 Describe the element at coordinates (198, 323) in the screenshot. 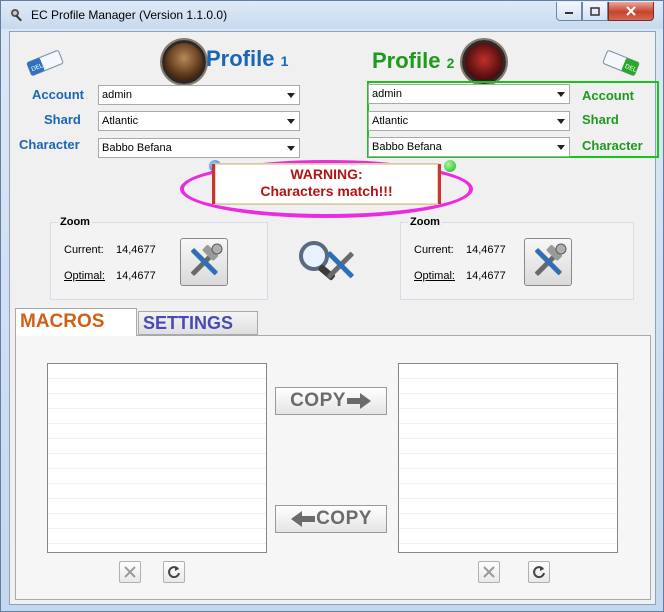

I see `tab-settings: SETTINGS` at that location.